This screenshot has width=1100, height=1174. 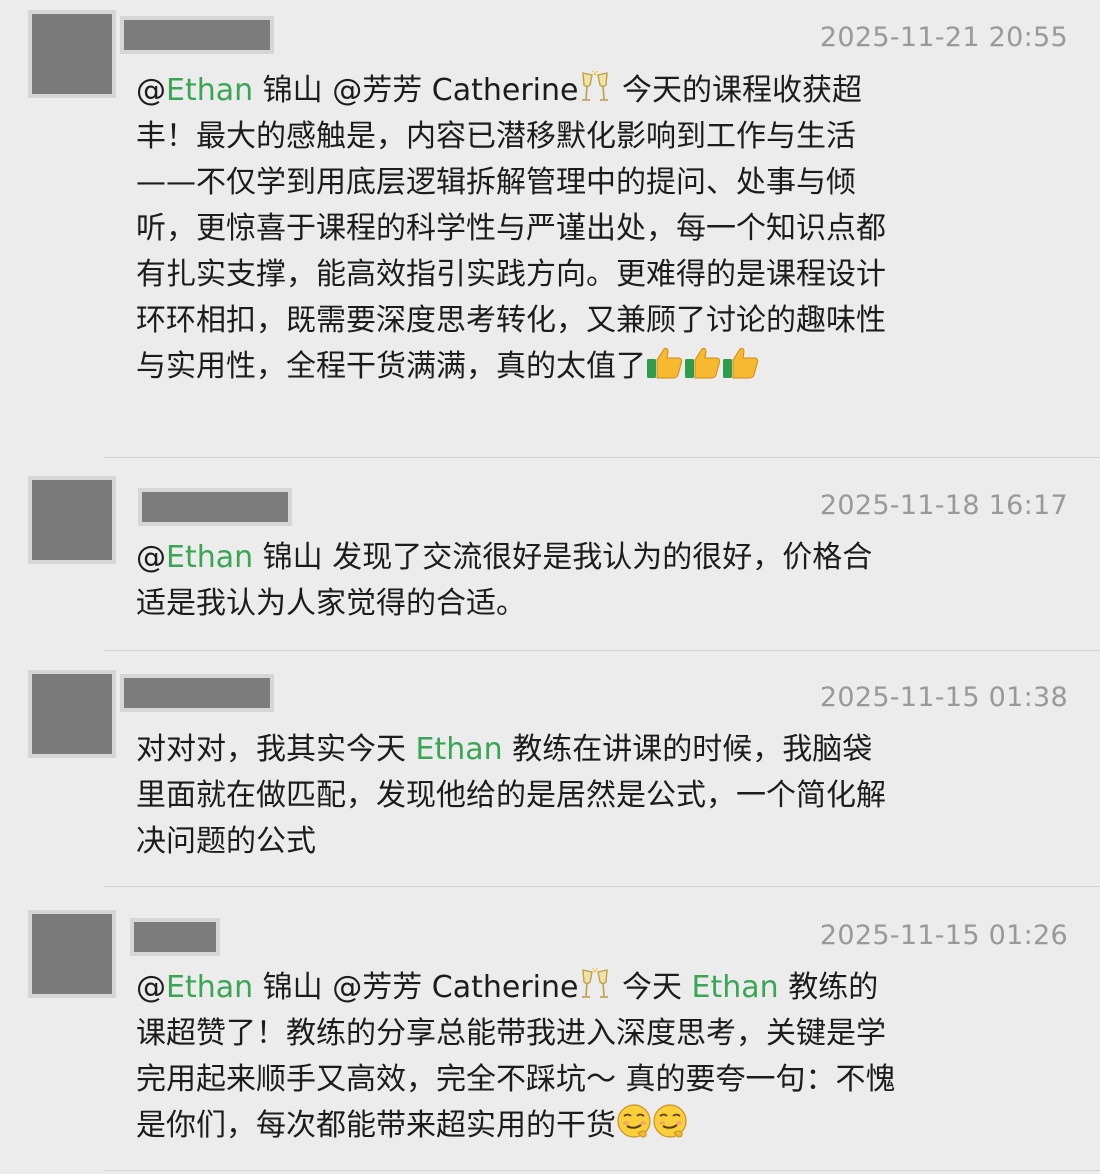 I want to click on comment-timestamp: 2025-11-18 16:17, so click(x=943, y=505).